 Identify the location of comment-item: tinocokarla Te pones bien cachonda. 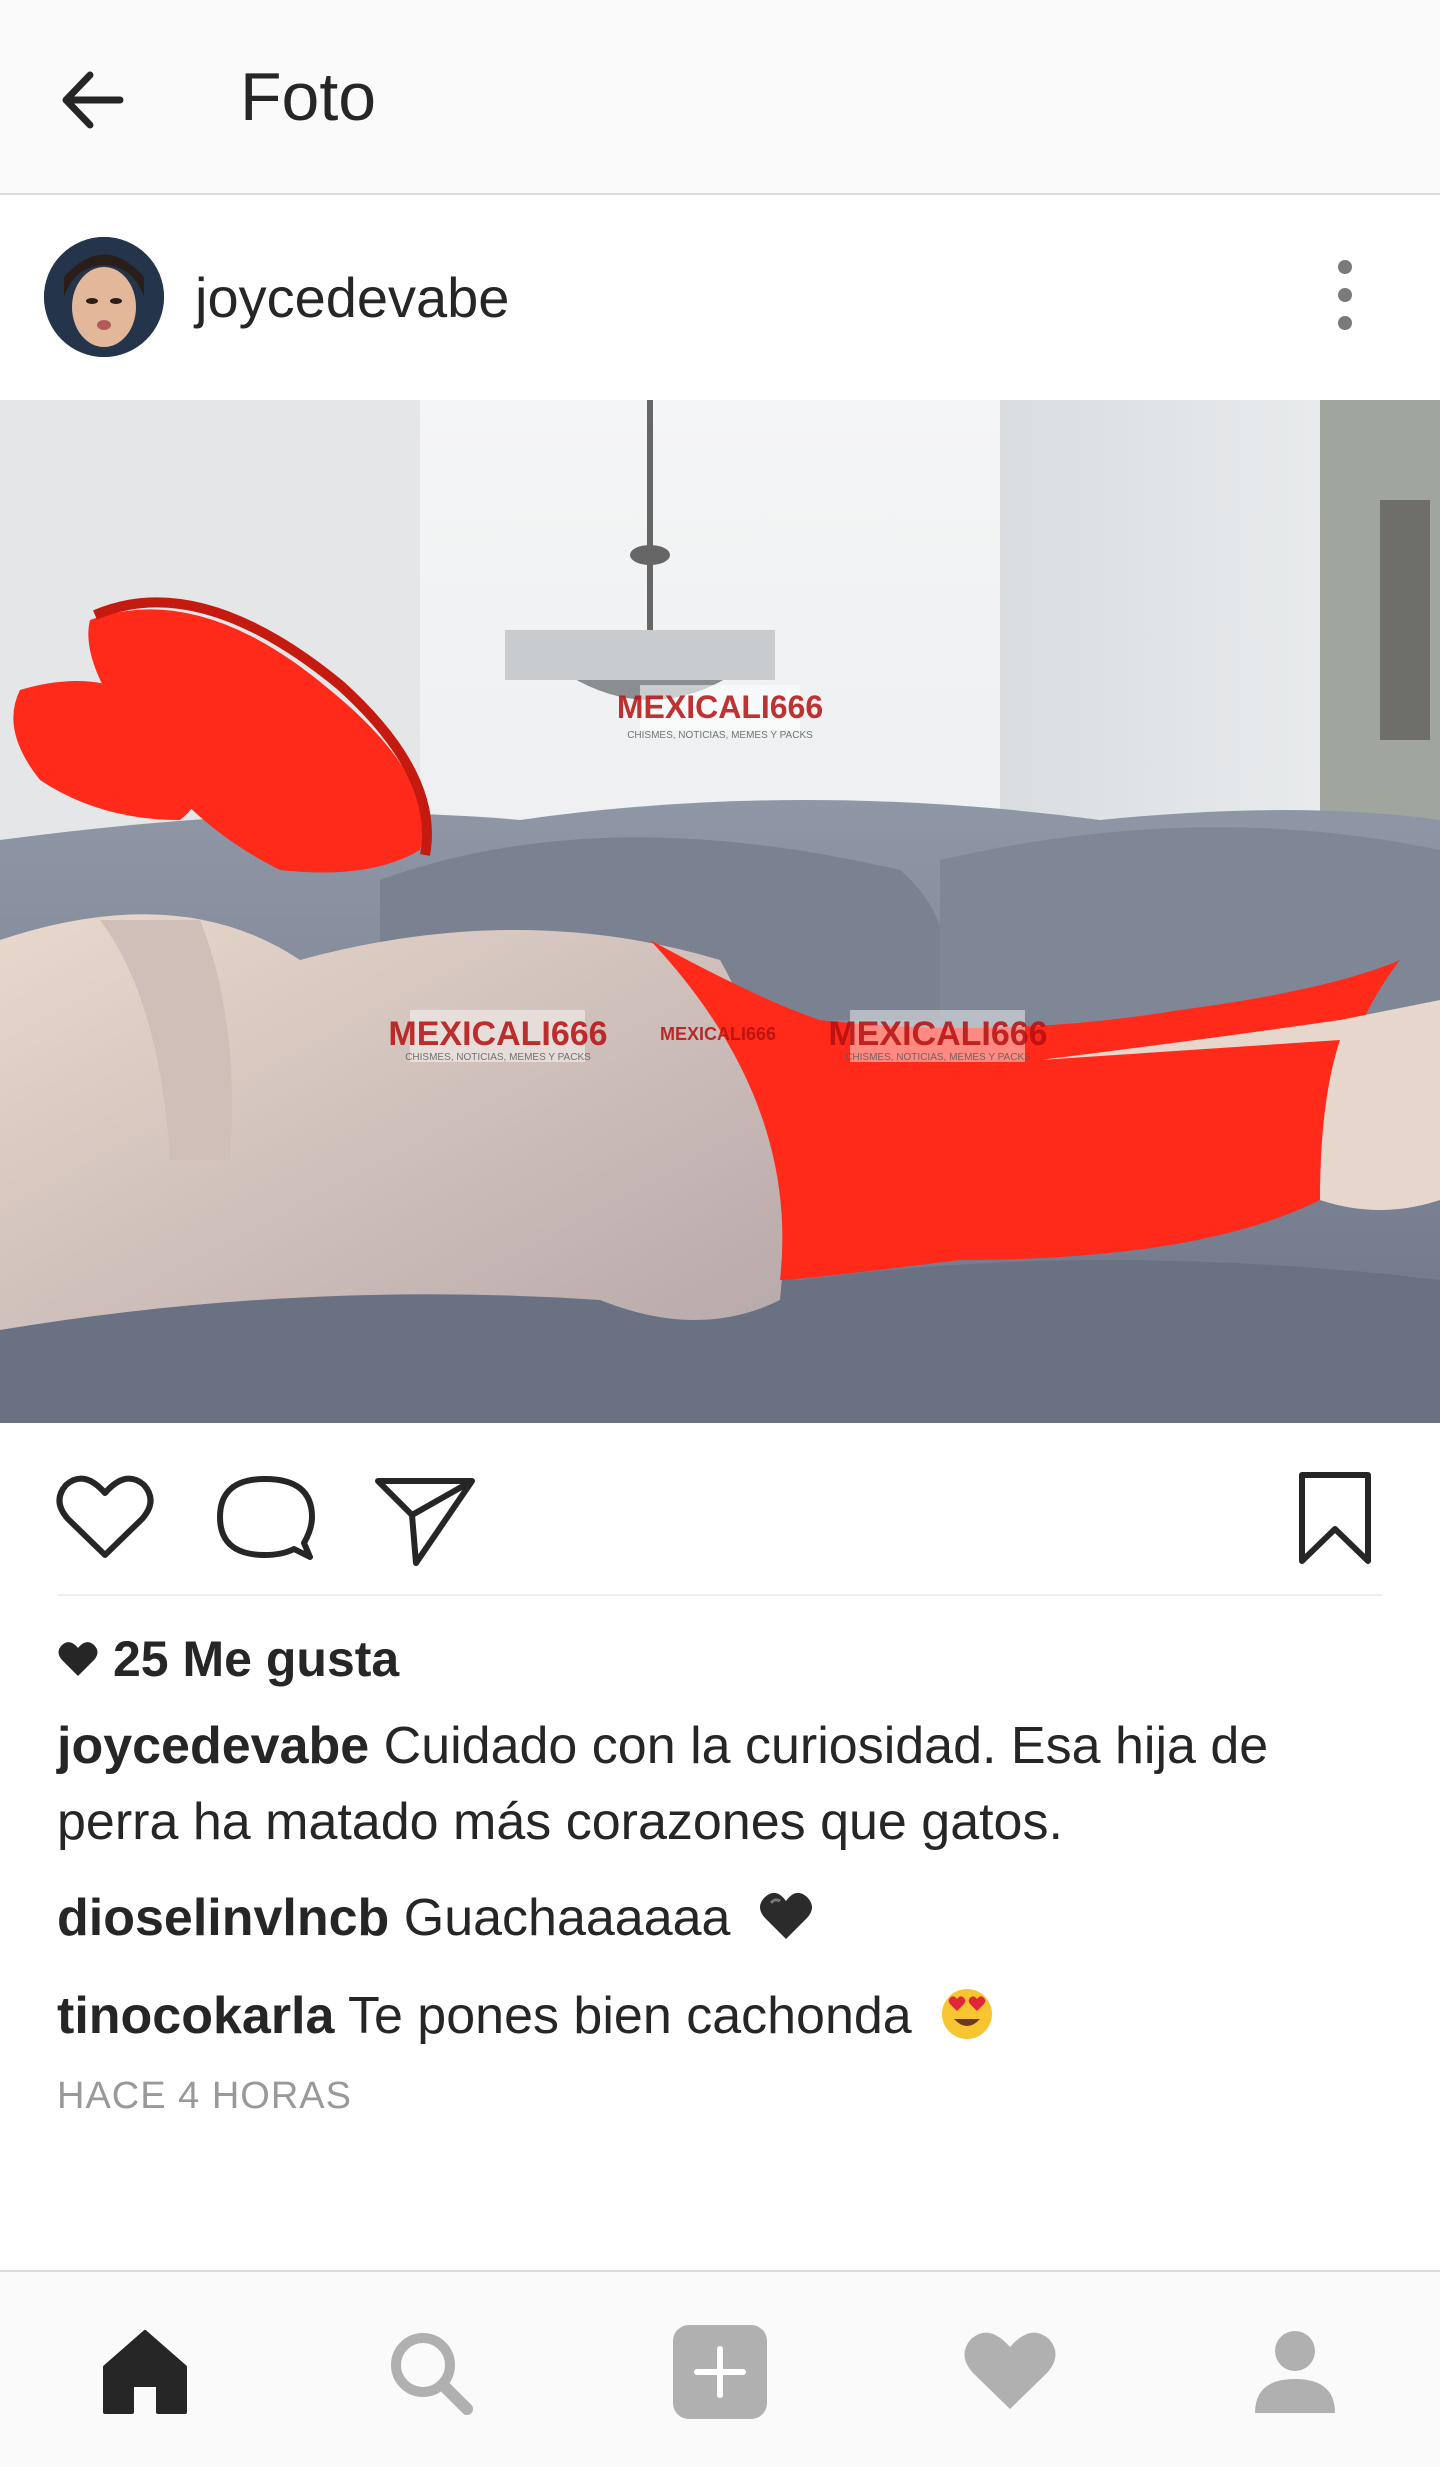
(525, 2016).